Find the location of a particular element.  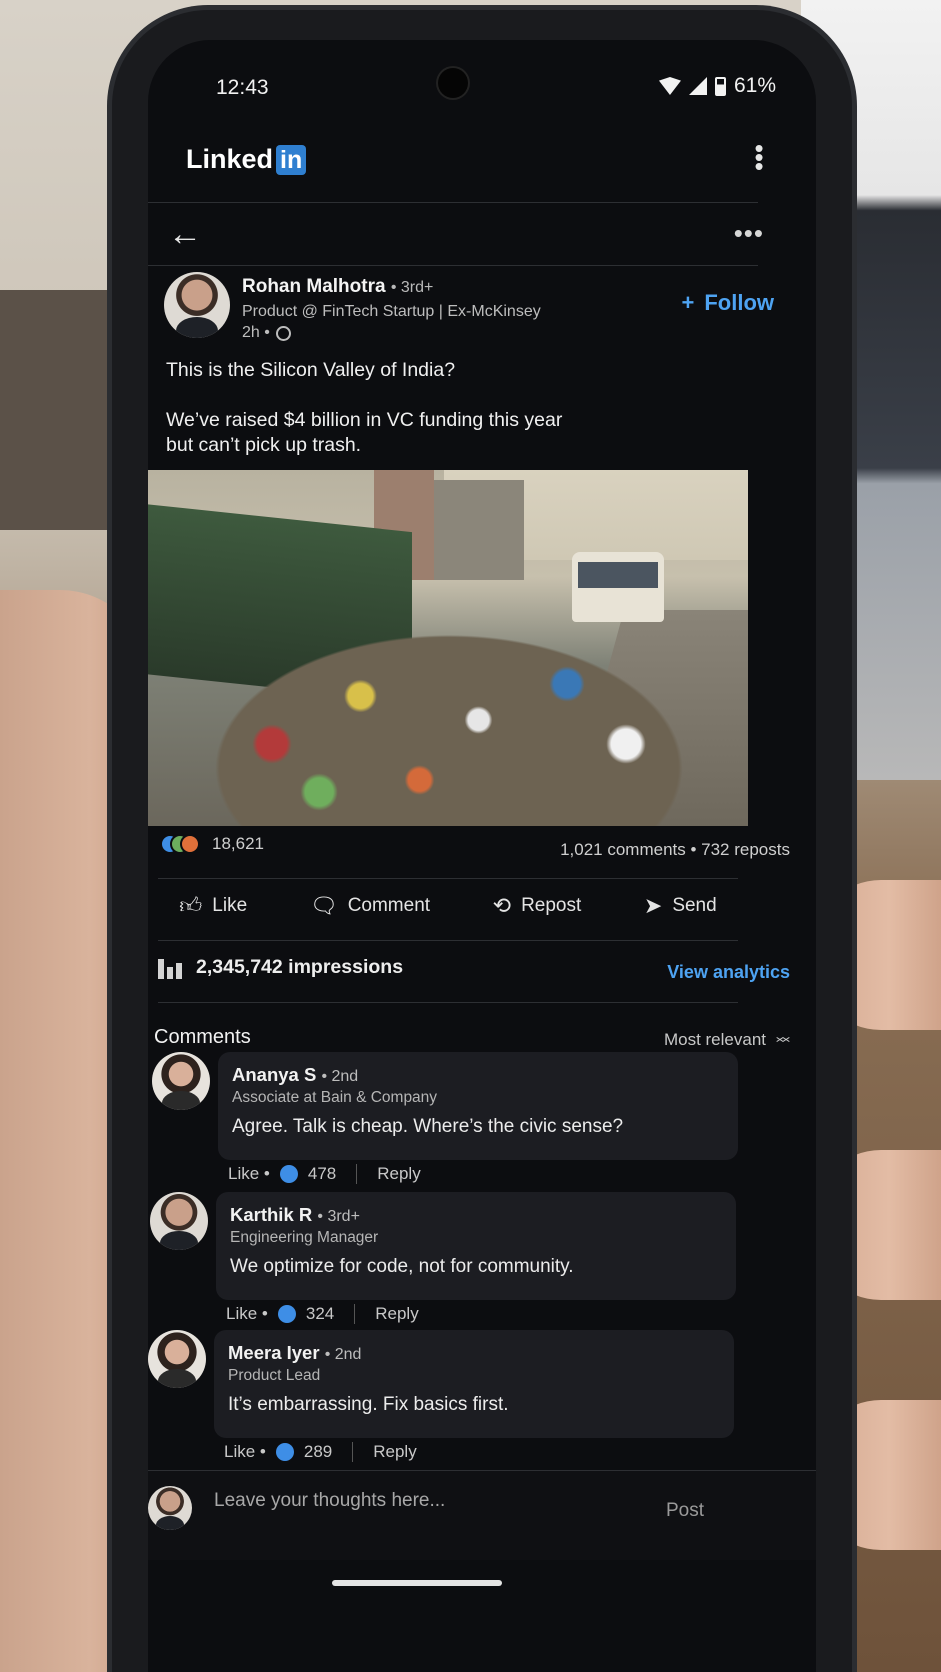

sort-label: Most relevant is located at coordinates (714, 1039).